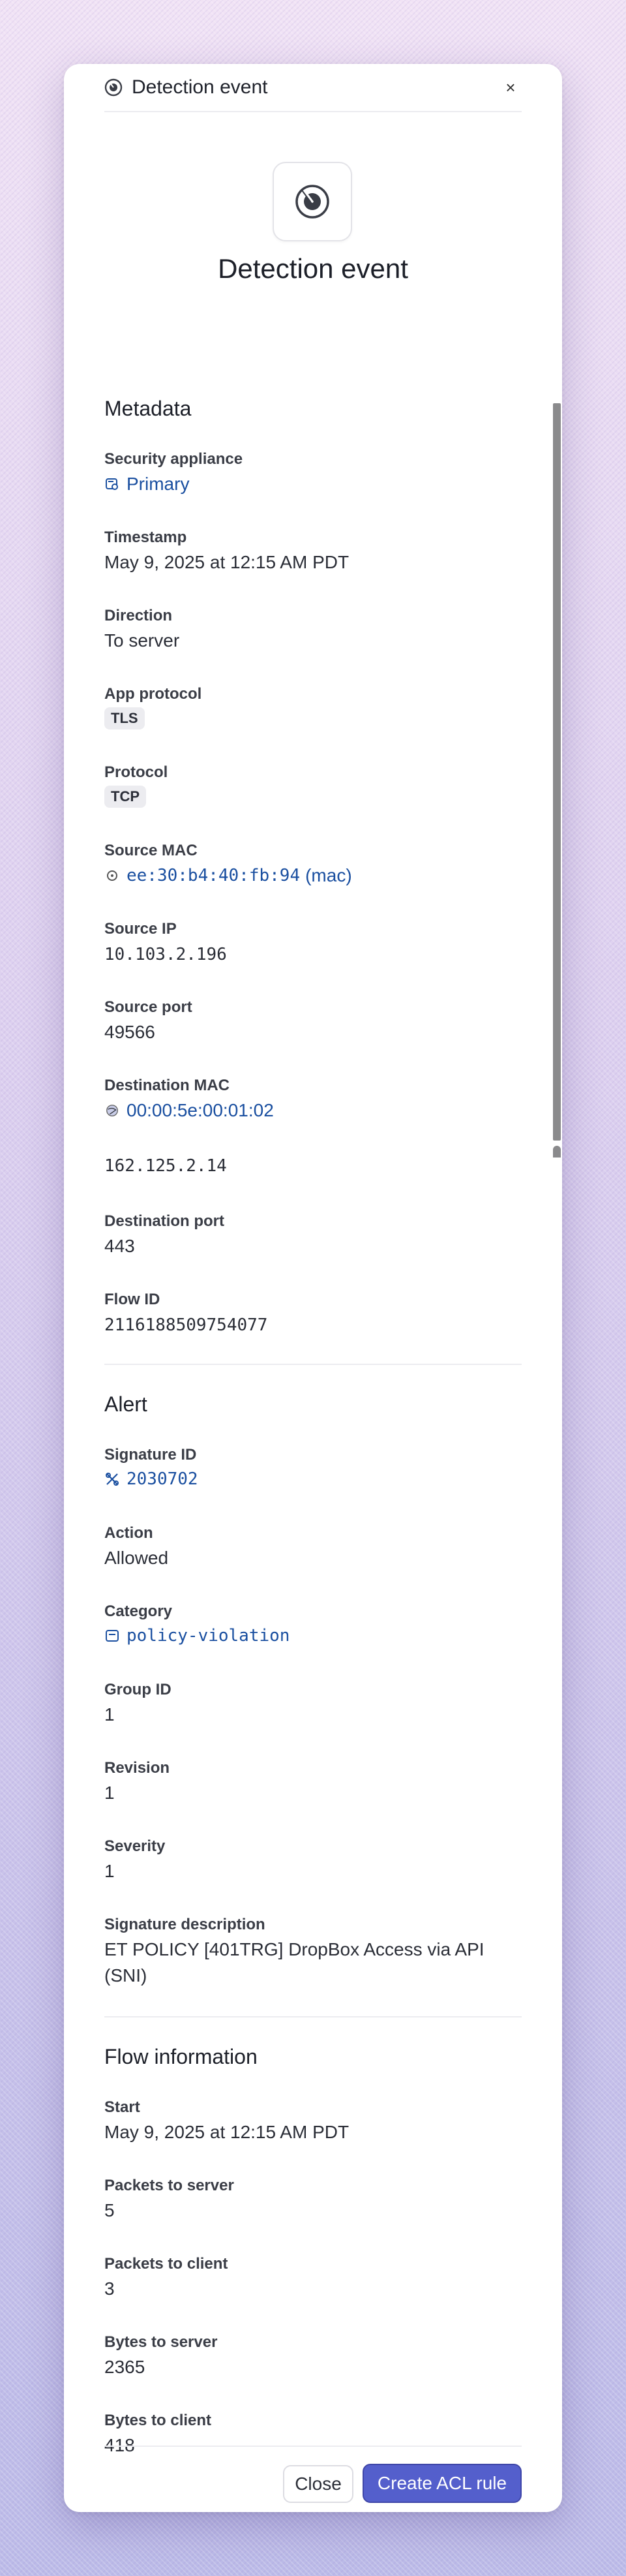  Describe the element at coordinates (109, 1714) in the screenshot. I see `group-id-value: 1` at that location.